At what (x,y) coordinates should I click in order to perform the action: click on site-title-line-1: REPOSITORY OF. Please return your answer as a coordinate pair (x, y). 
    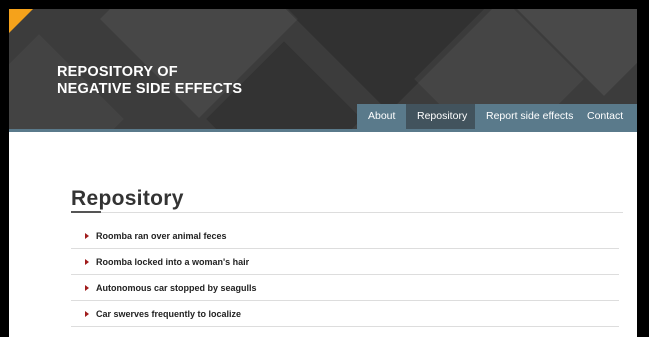
    Looking at the image, I should click on (117, 72).